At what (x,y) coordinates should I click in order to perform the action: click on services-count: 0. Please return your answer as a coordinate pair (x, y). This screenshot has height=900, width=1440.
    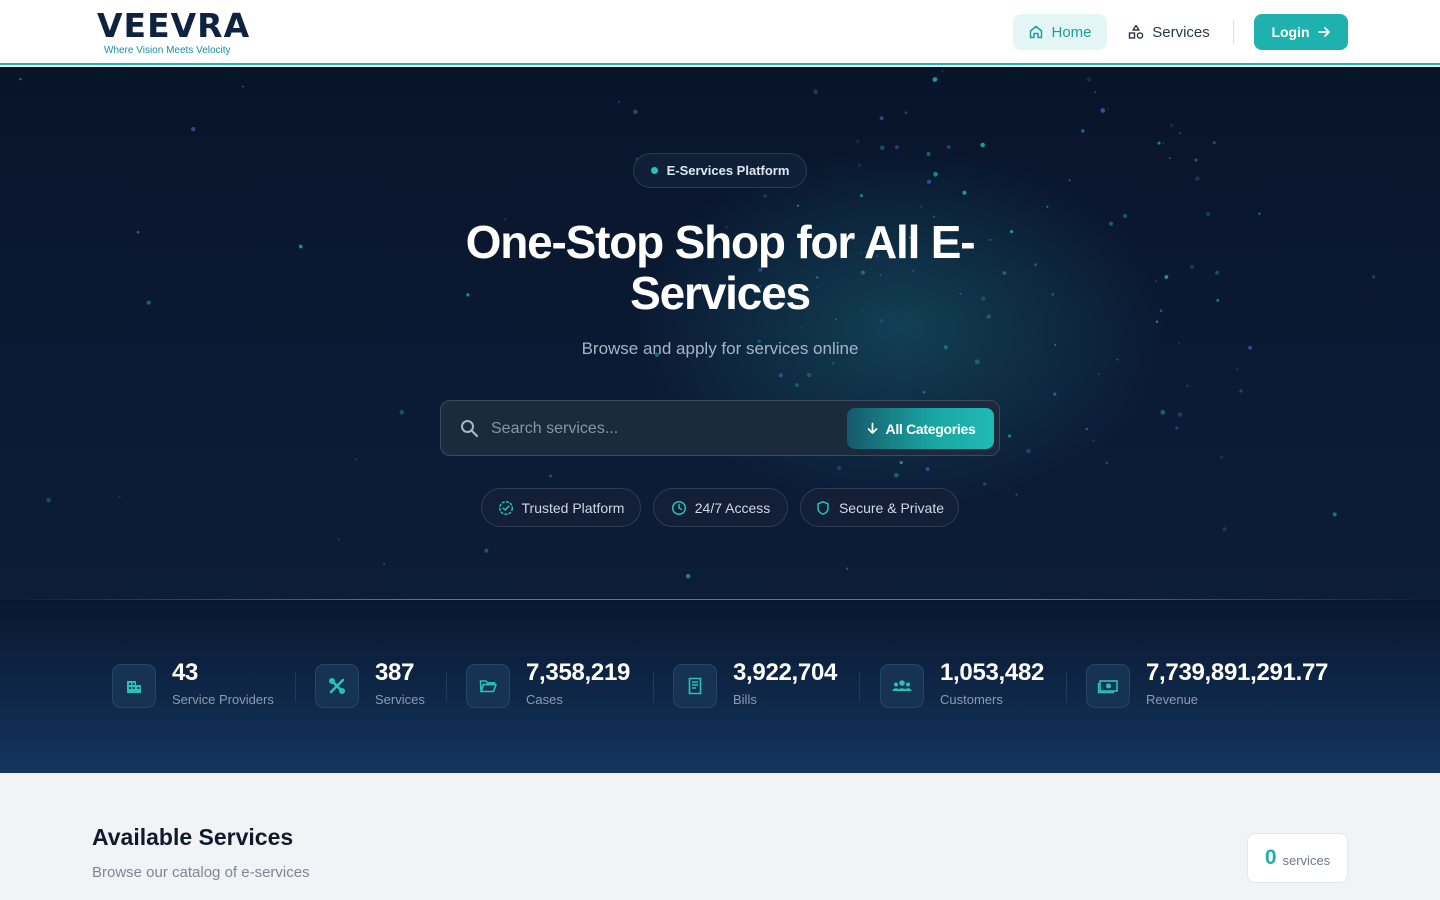
    Looking at the image, I should click on (1270, 857).